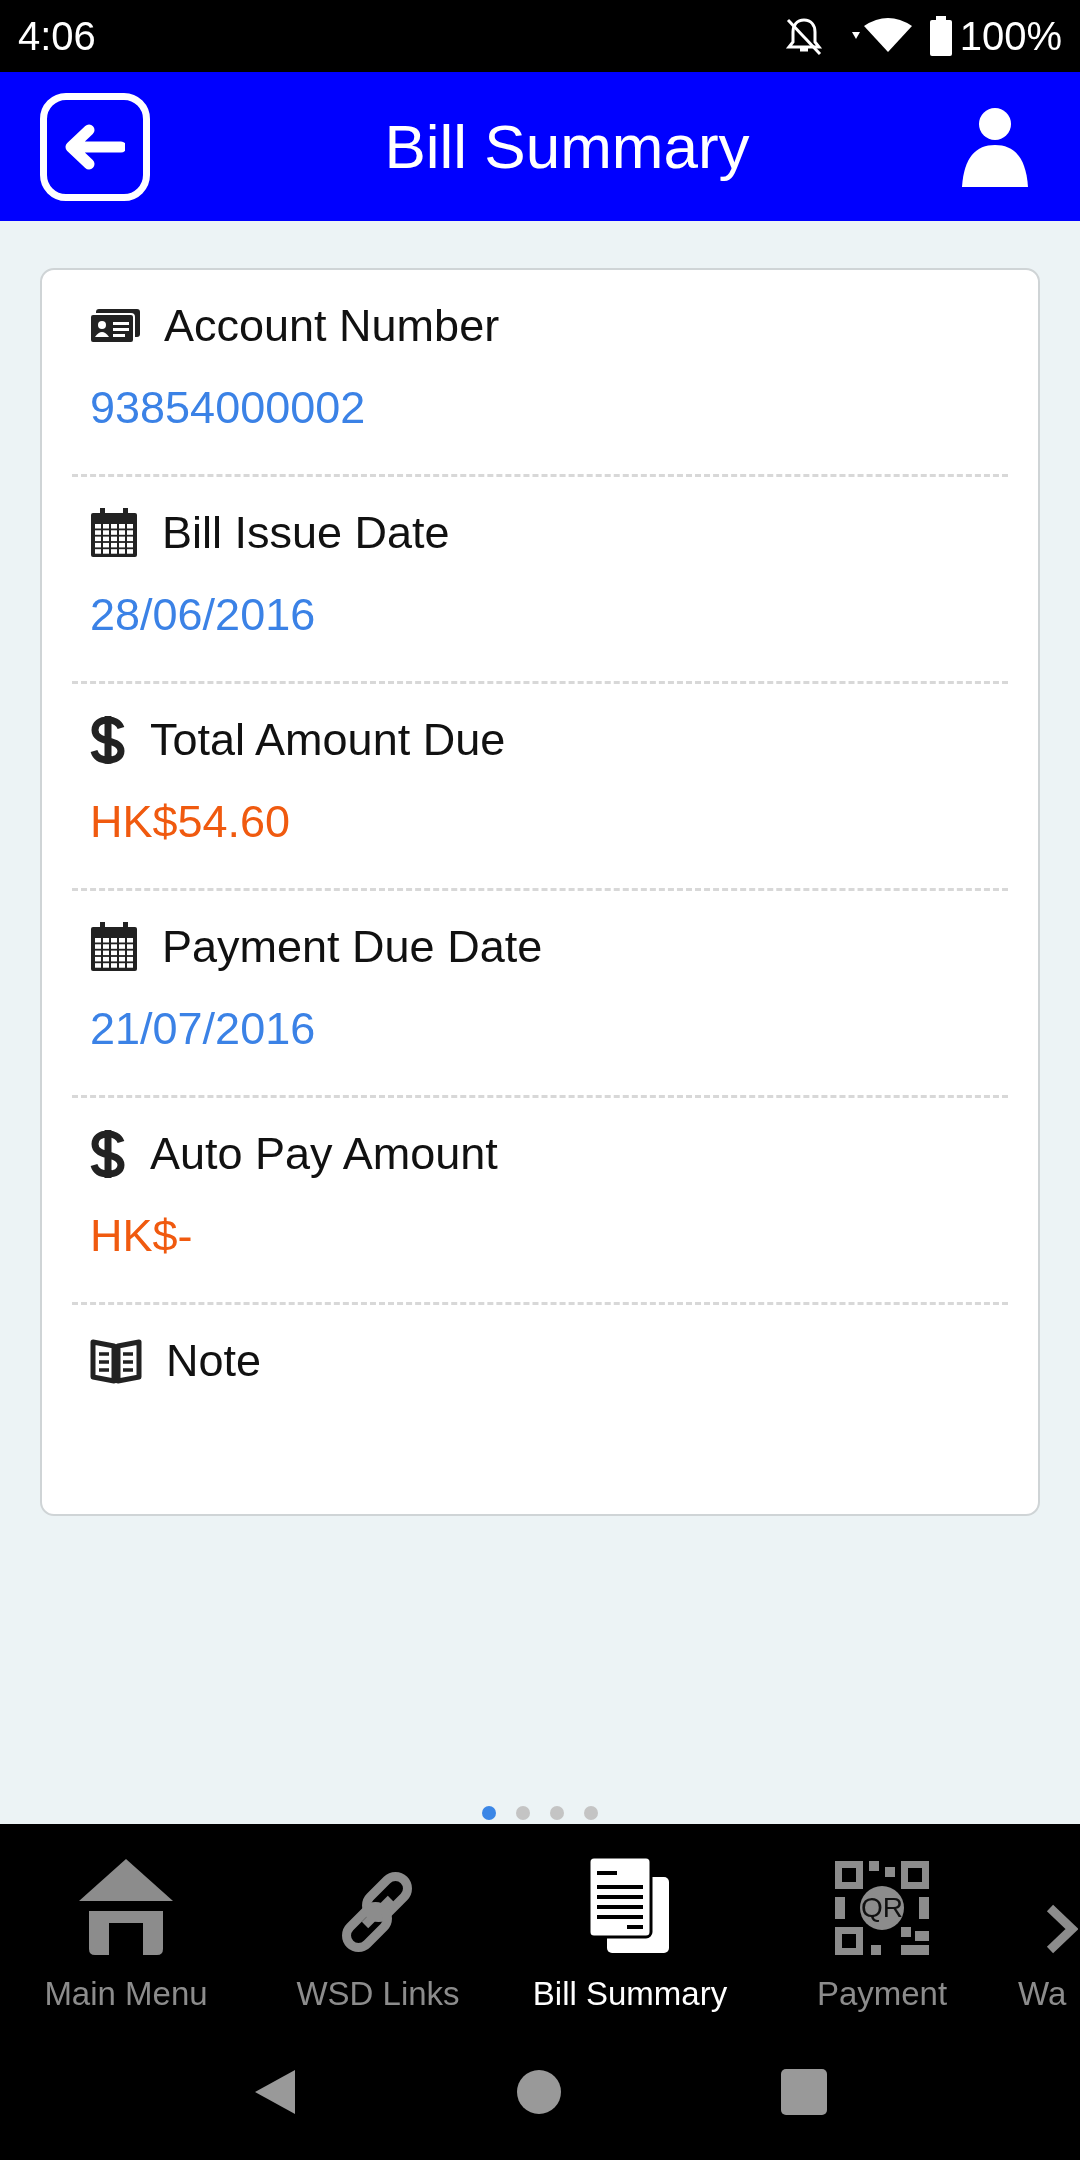 This screenshot has height=2160, width=1080. Describe the element at coordinates (1049, 1993) in the screenshot. I see `nav-tab: Wa` at that location.